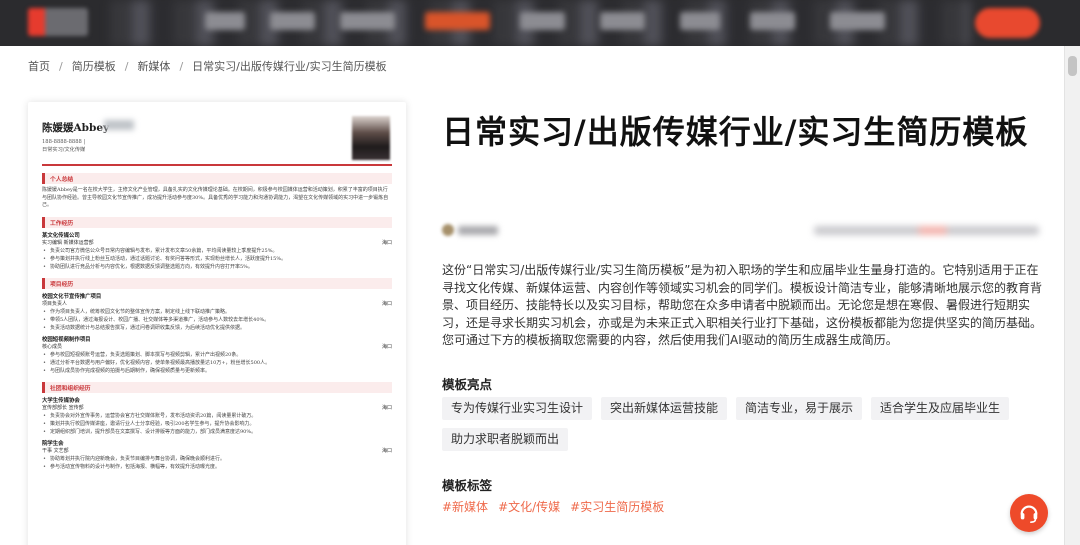 The image size is (1080, 545). I want to click on resume-section-work: 工作经历, so click(217, 222).